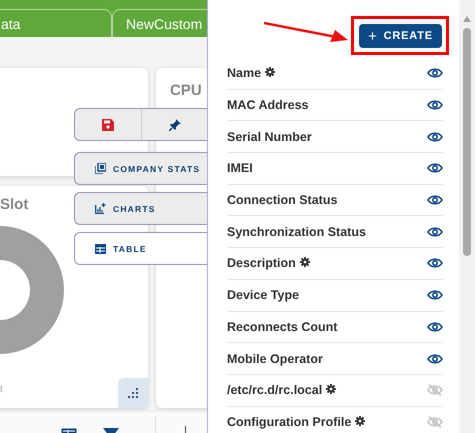  I want to click on chart-icon, so click(100, 208).